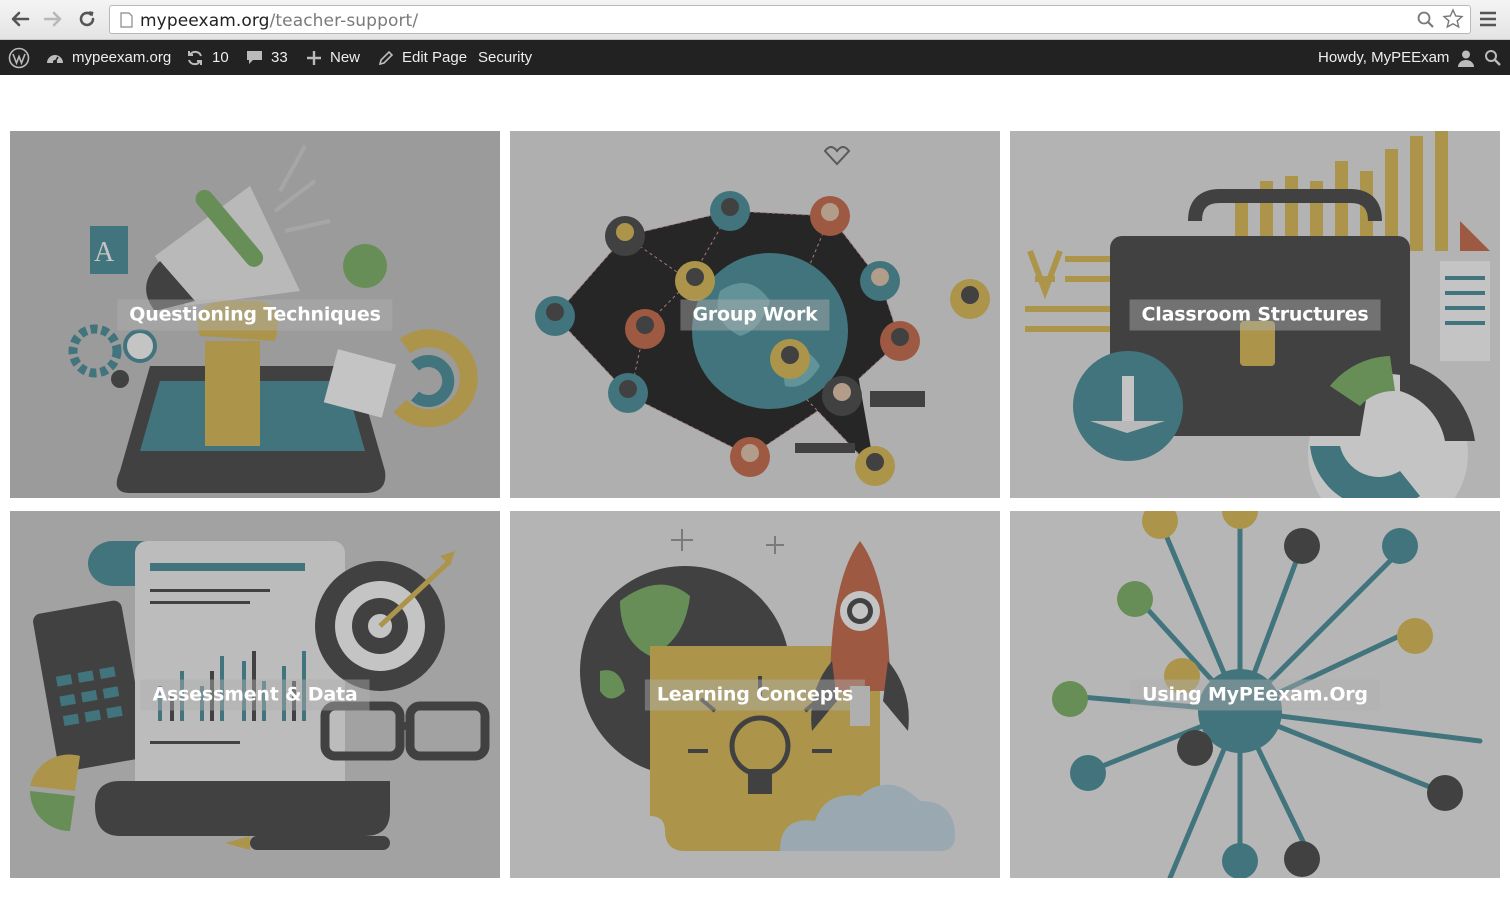 This screenshot has height=900, width=1510. I want to click on admin-search-button, so click(1497, 57).